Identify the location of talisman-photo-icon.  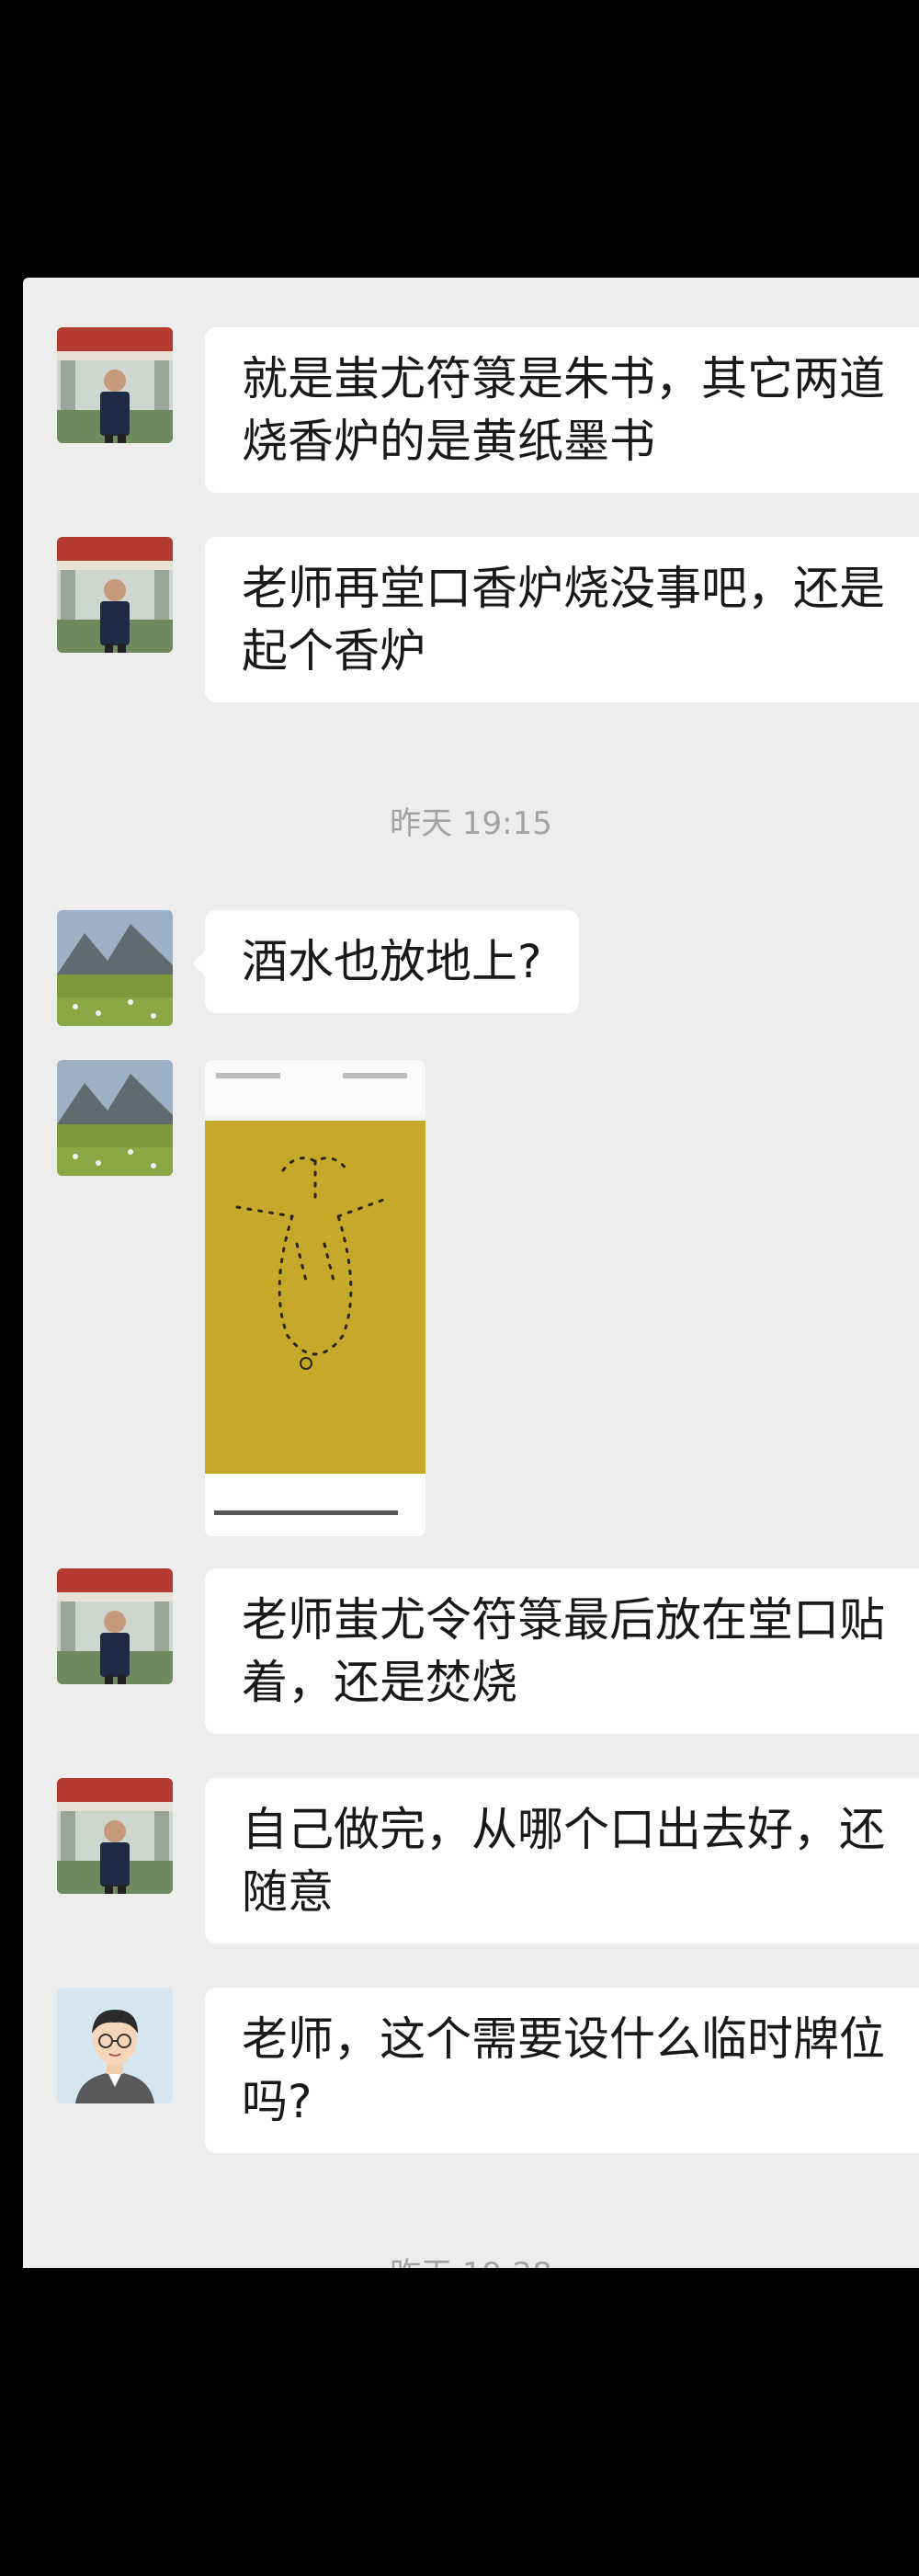
(315, 1298).